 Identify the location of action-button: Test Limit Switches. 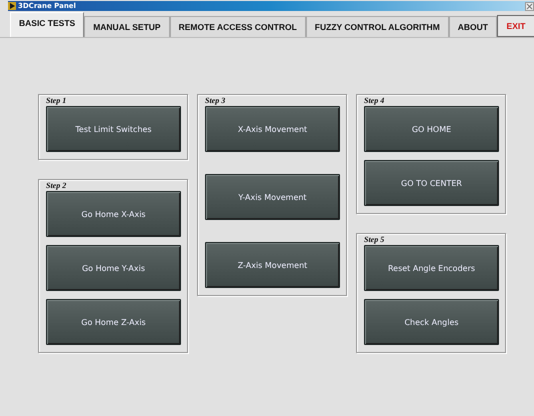
(113, 129).